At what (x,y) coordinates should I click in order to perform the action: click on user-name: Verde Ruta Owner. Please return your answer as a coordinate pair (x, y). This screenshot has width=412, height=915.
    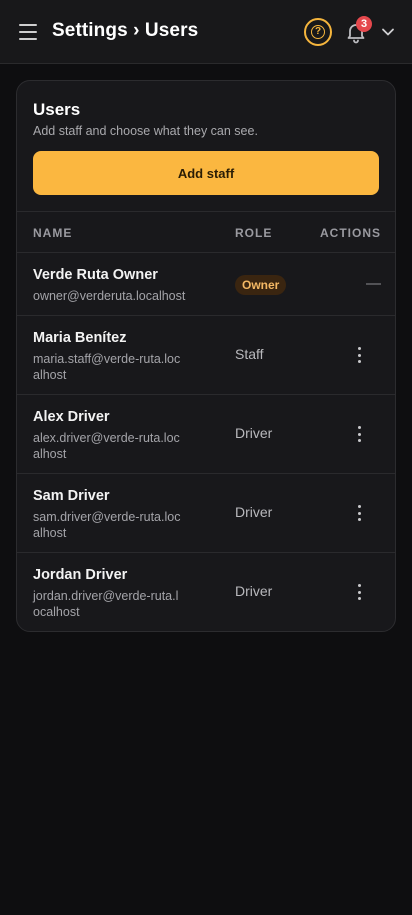
    Looking at the image, I should click on (95, 275).